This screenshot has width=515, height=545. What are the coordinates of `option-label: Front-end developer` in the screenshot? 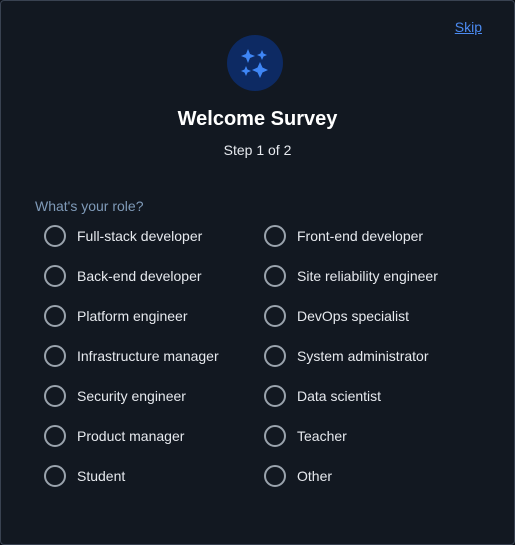 It's located at (360, 236).